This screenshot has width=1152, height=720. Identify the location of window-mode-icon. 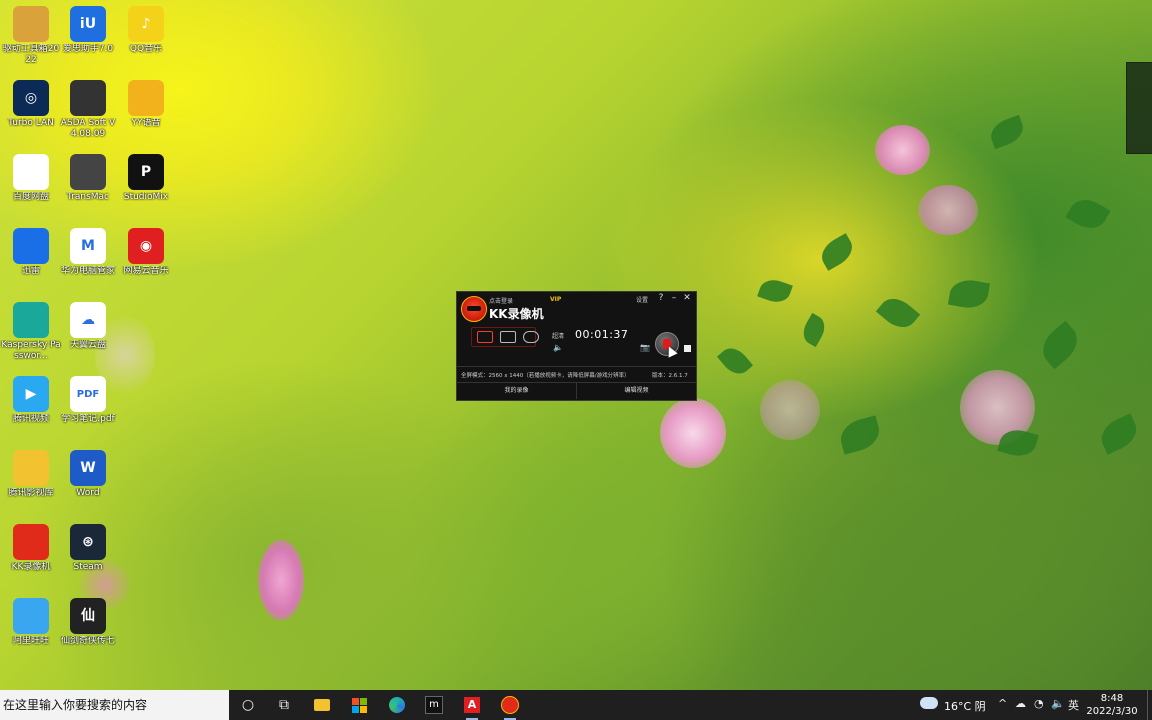
(508, 337).